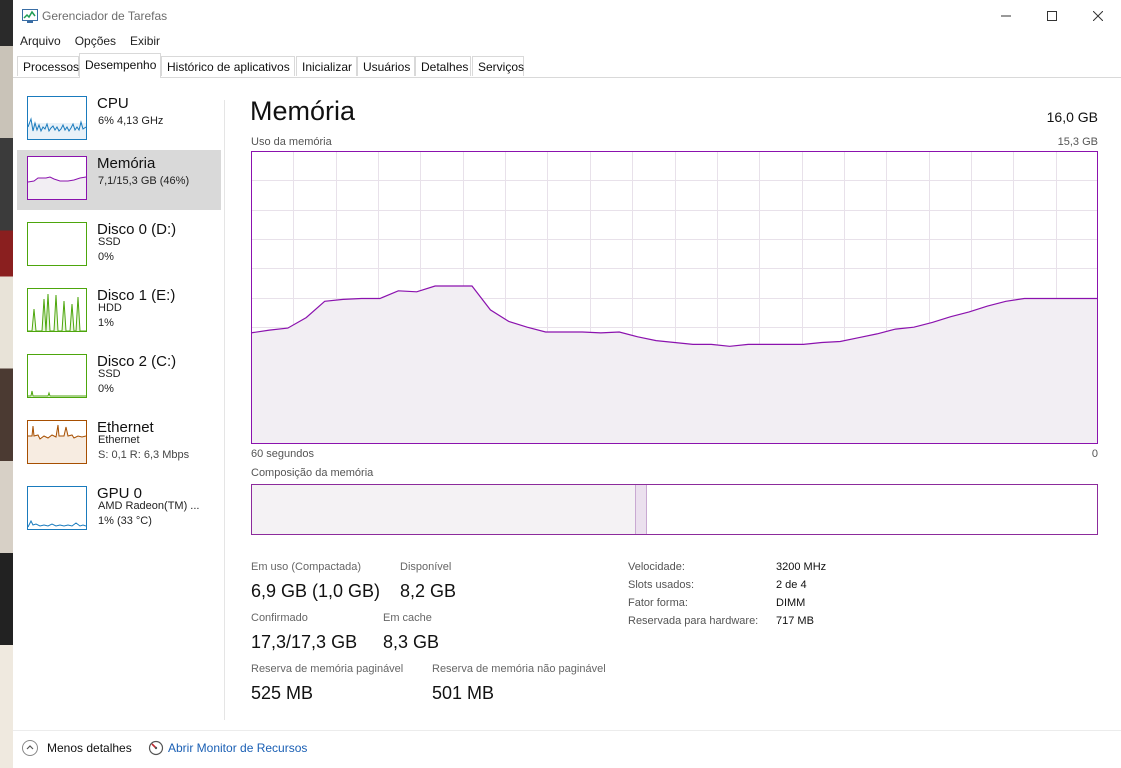 The image size is (1121, 768). What do you see at coordinates (145, 42) in the screenshot?
I see `menu-exibir: Exibir` at bounding box center [145, 42].